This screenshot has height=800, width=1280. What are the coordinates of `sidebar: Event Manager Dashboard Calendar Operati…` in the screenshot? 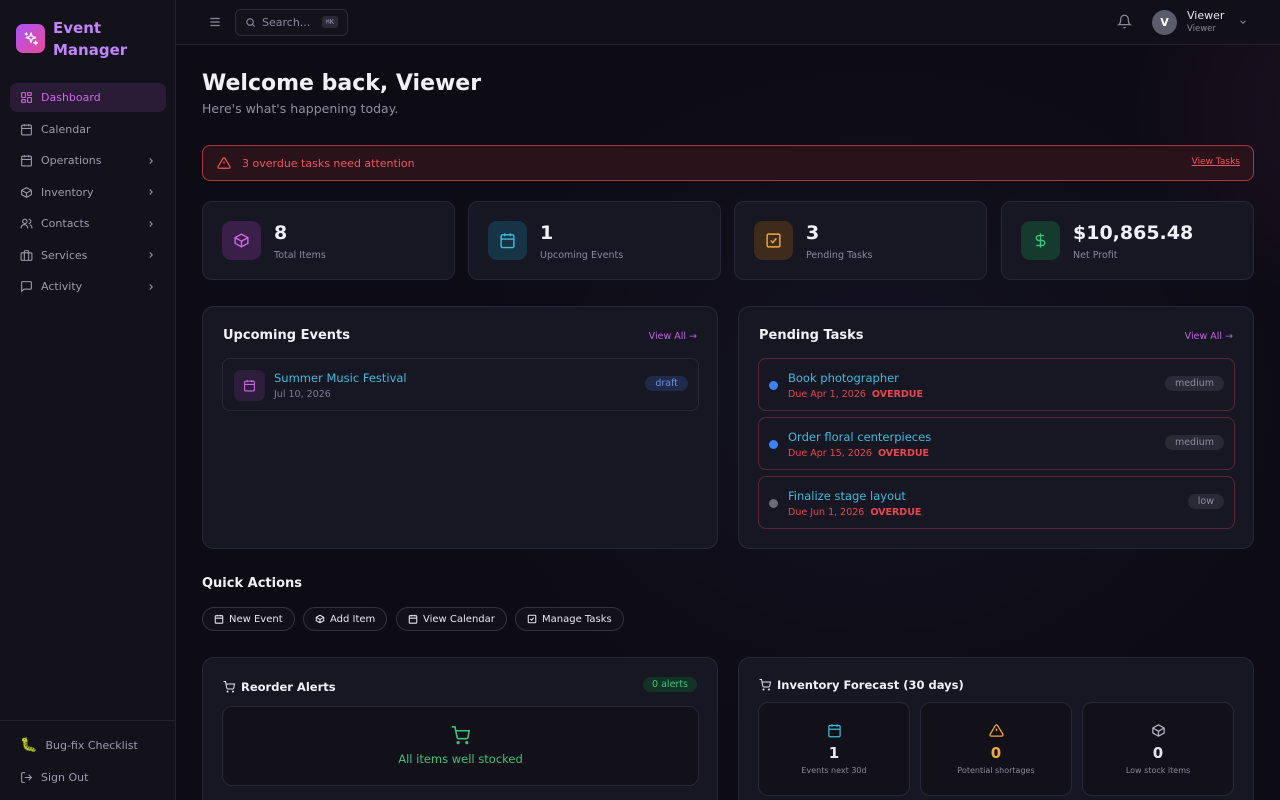 It's located at (88, 400).